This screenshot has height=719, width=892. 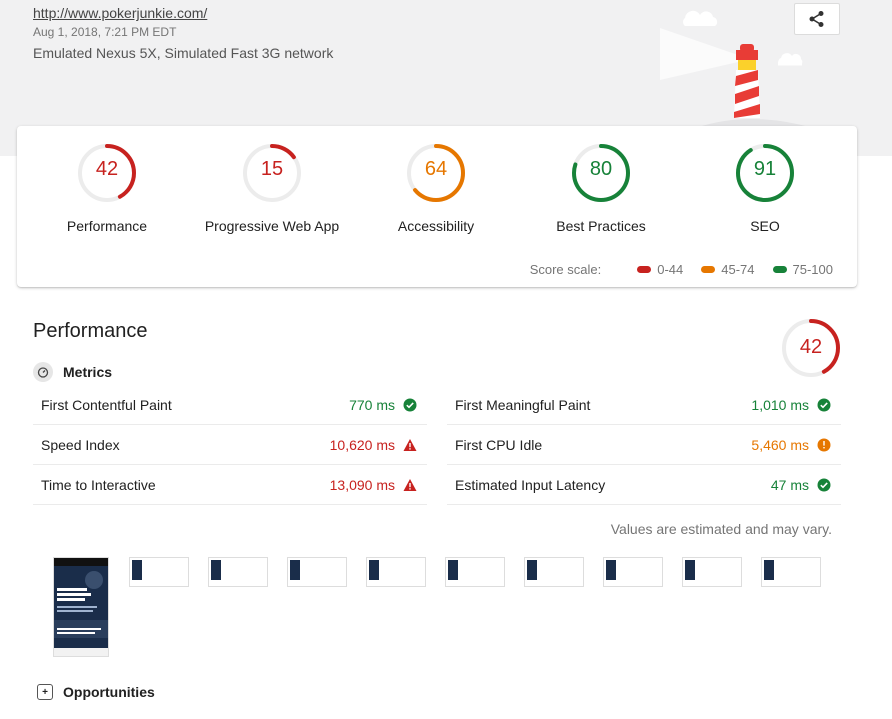 I want to click on performance-score-value: 42, so click(x=811, y=347).